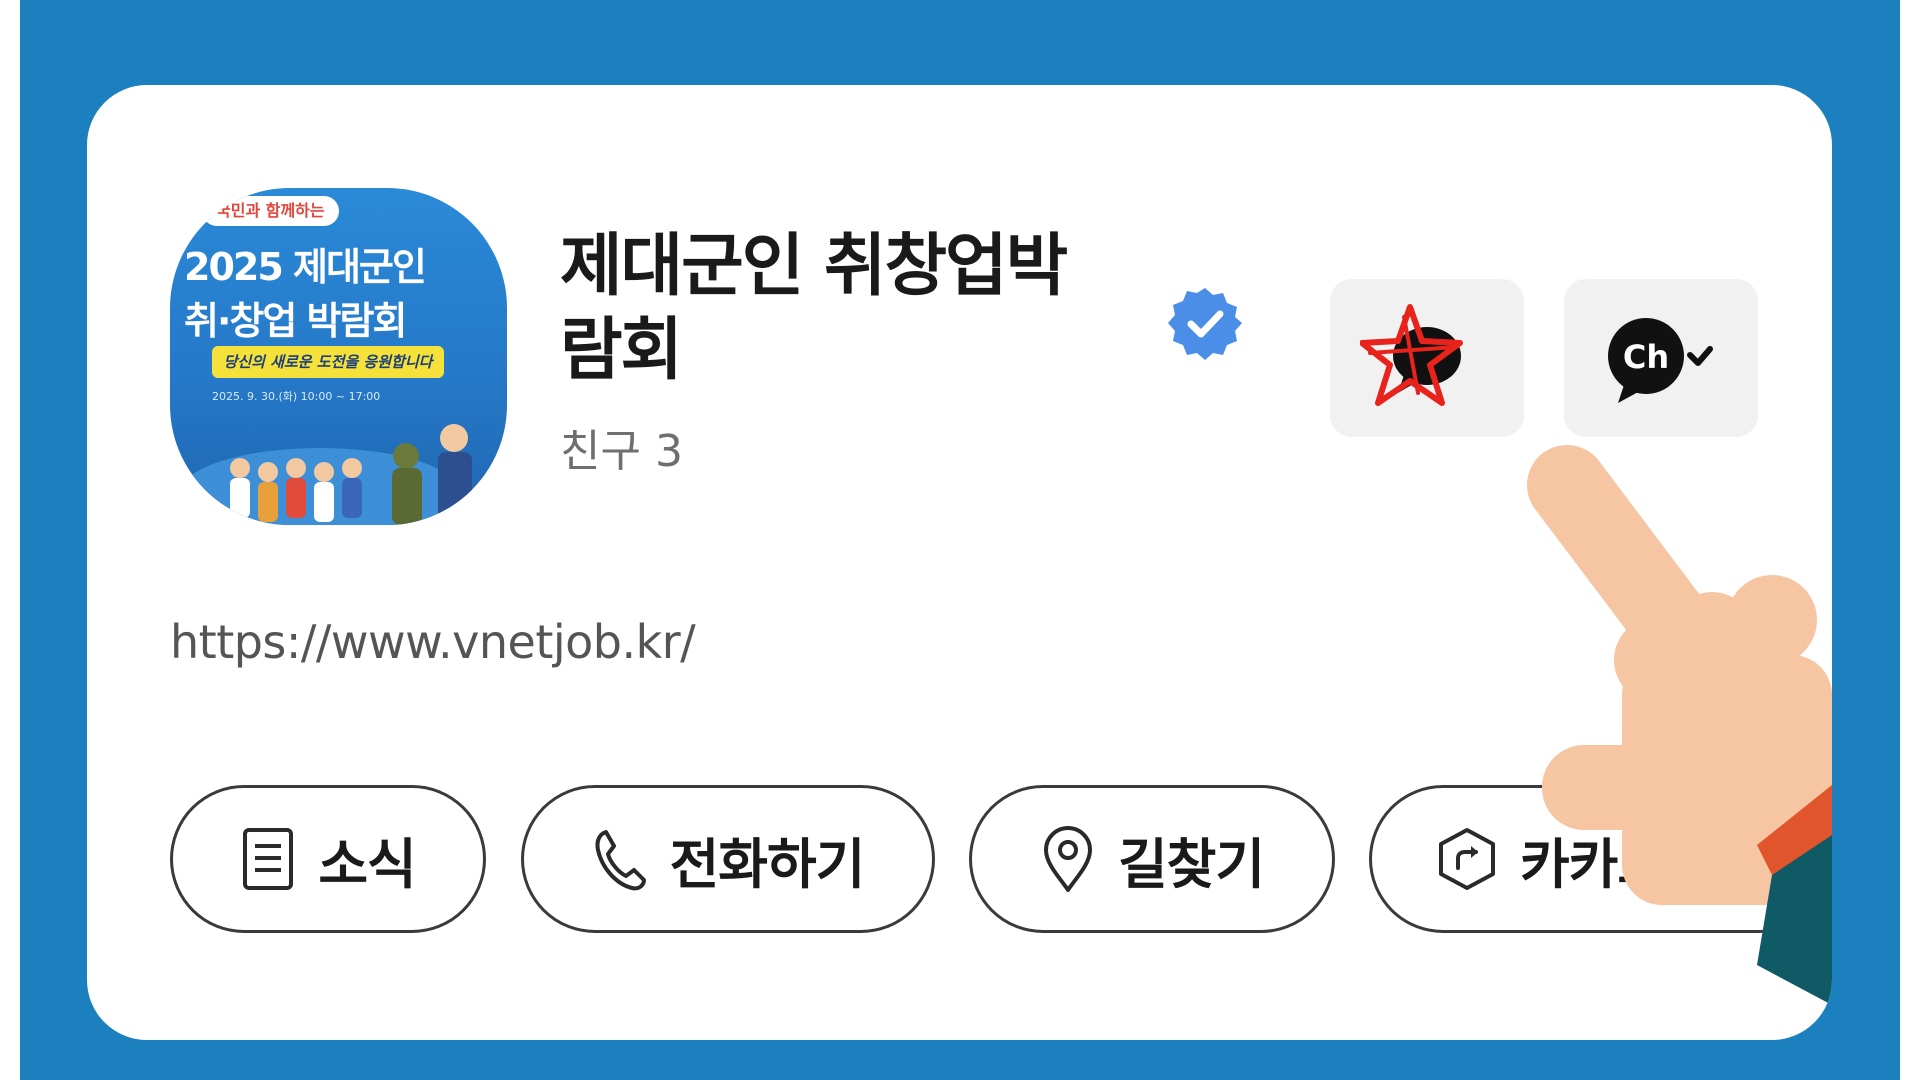 The height and width of the screenshot is (1080, 1920). What do you see at coordinates (328, 362) in the screenshot?
I see `avatar-slogan: 당신의 새로운 도전을 응원합니다` at bounding box center [328, 362].